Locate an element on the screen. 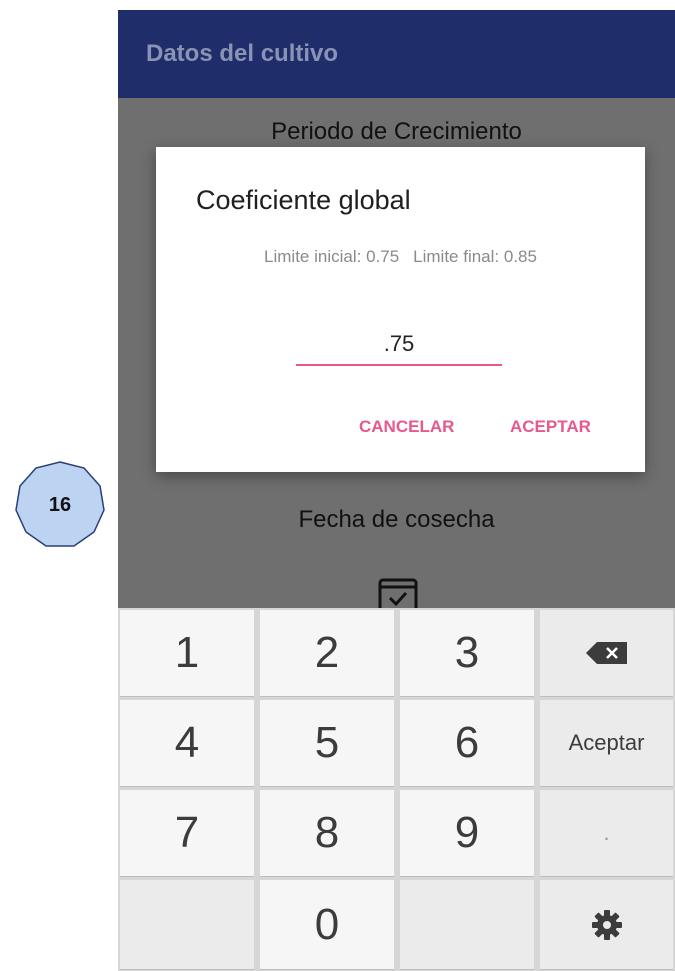  key-7: 7 is located at coordinates (187, 833).